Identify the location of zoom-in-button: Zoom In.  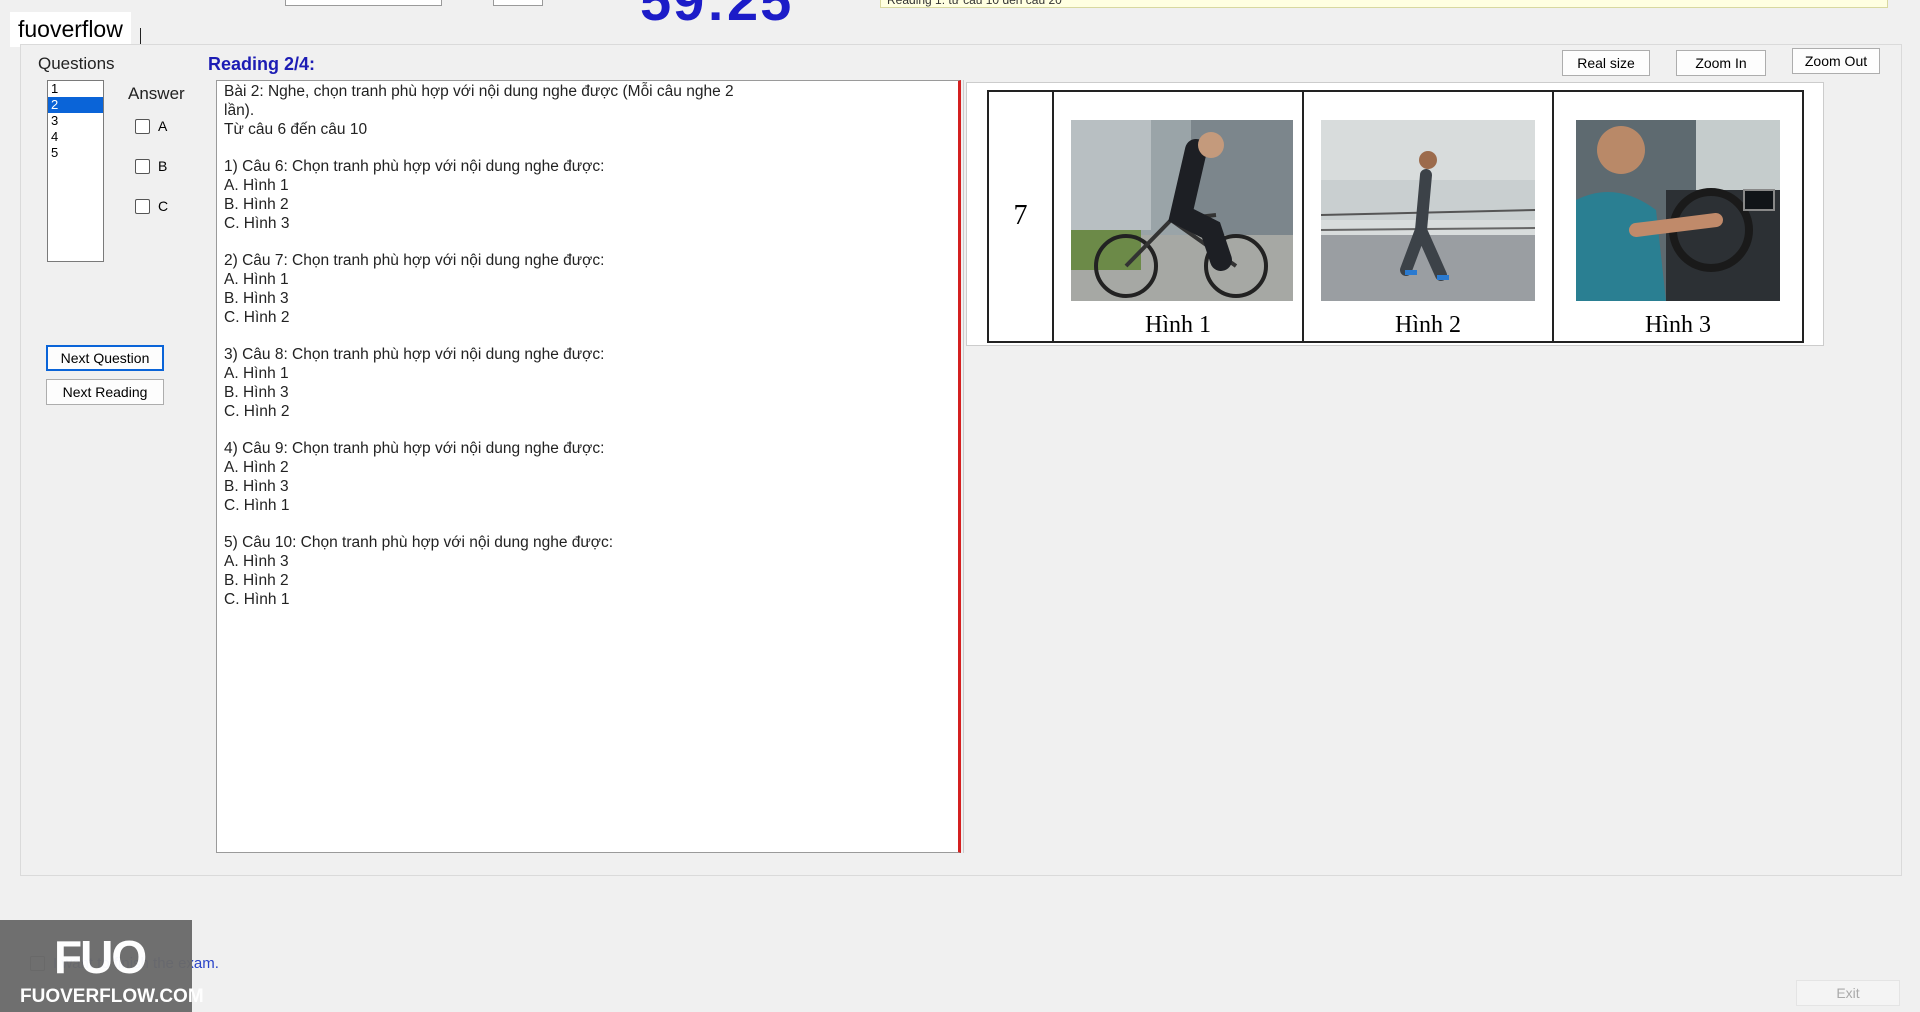
(1721, 63).